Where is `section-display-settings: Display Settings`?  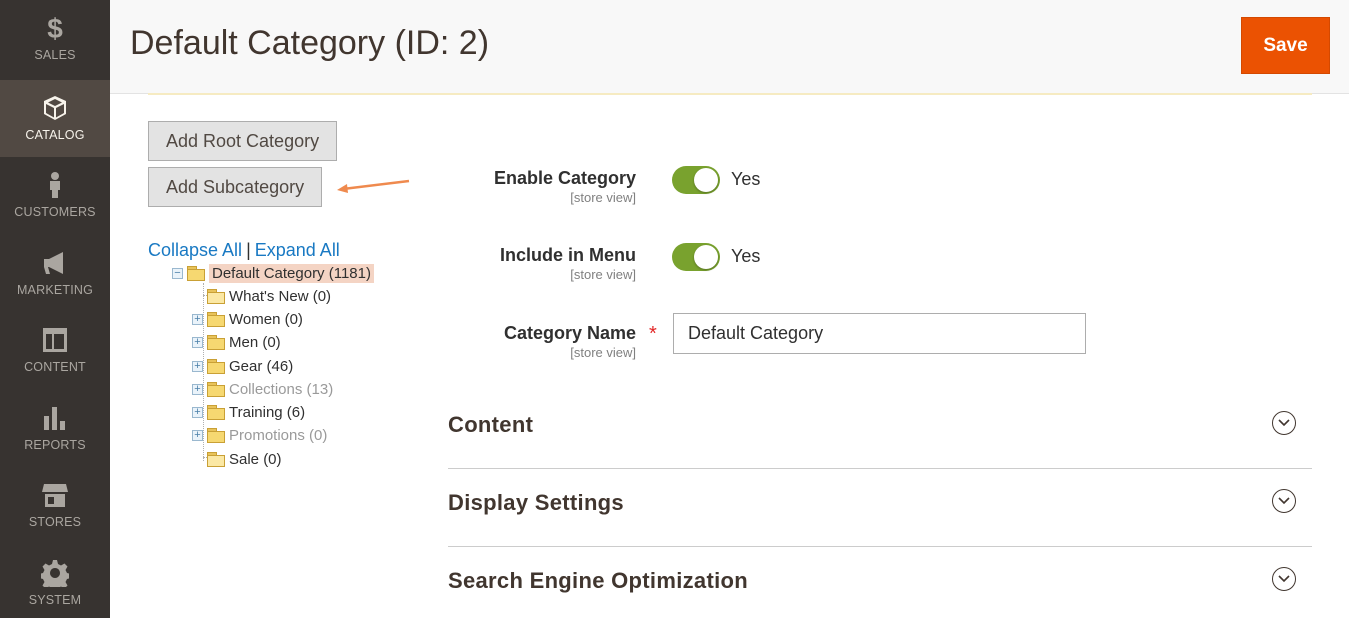
section-display-settings: Display Settings is located at coordinates (880, 508).